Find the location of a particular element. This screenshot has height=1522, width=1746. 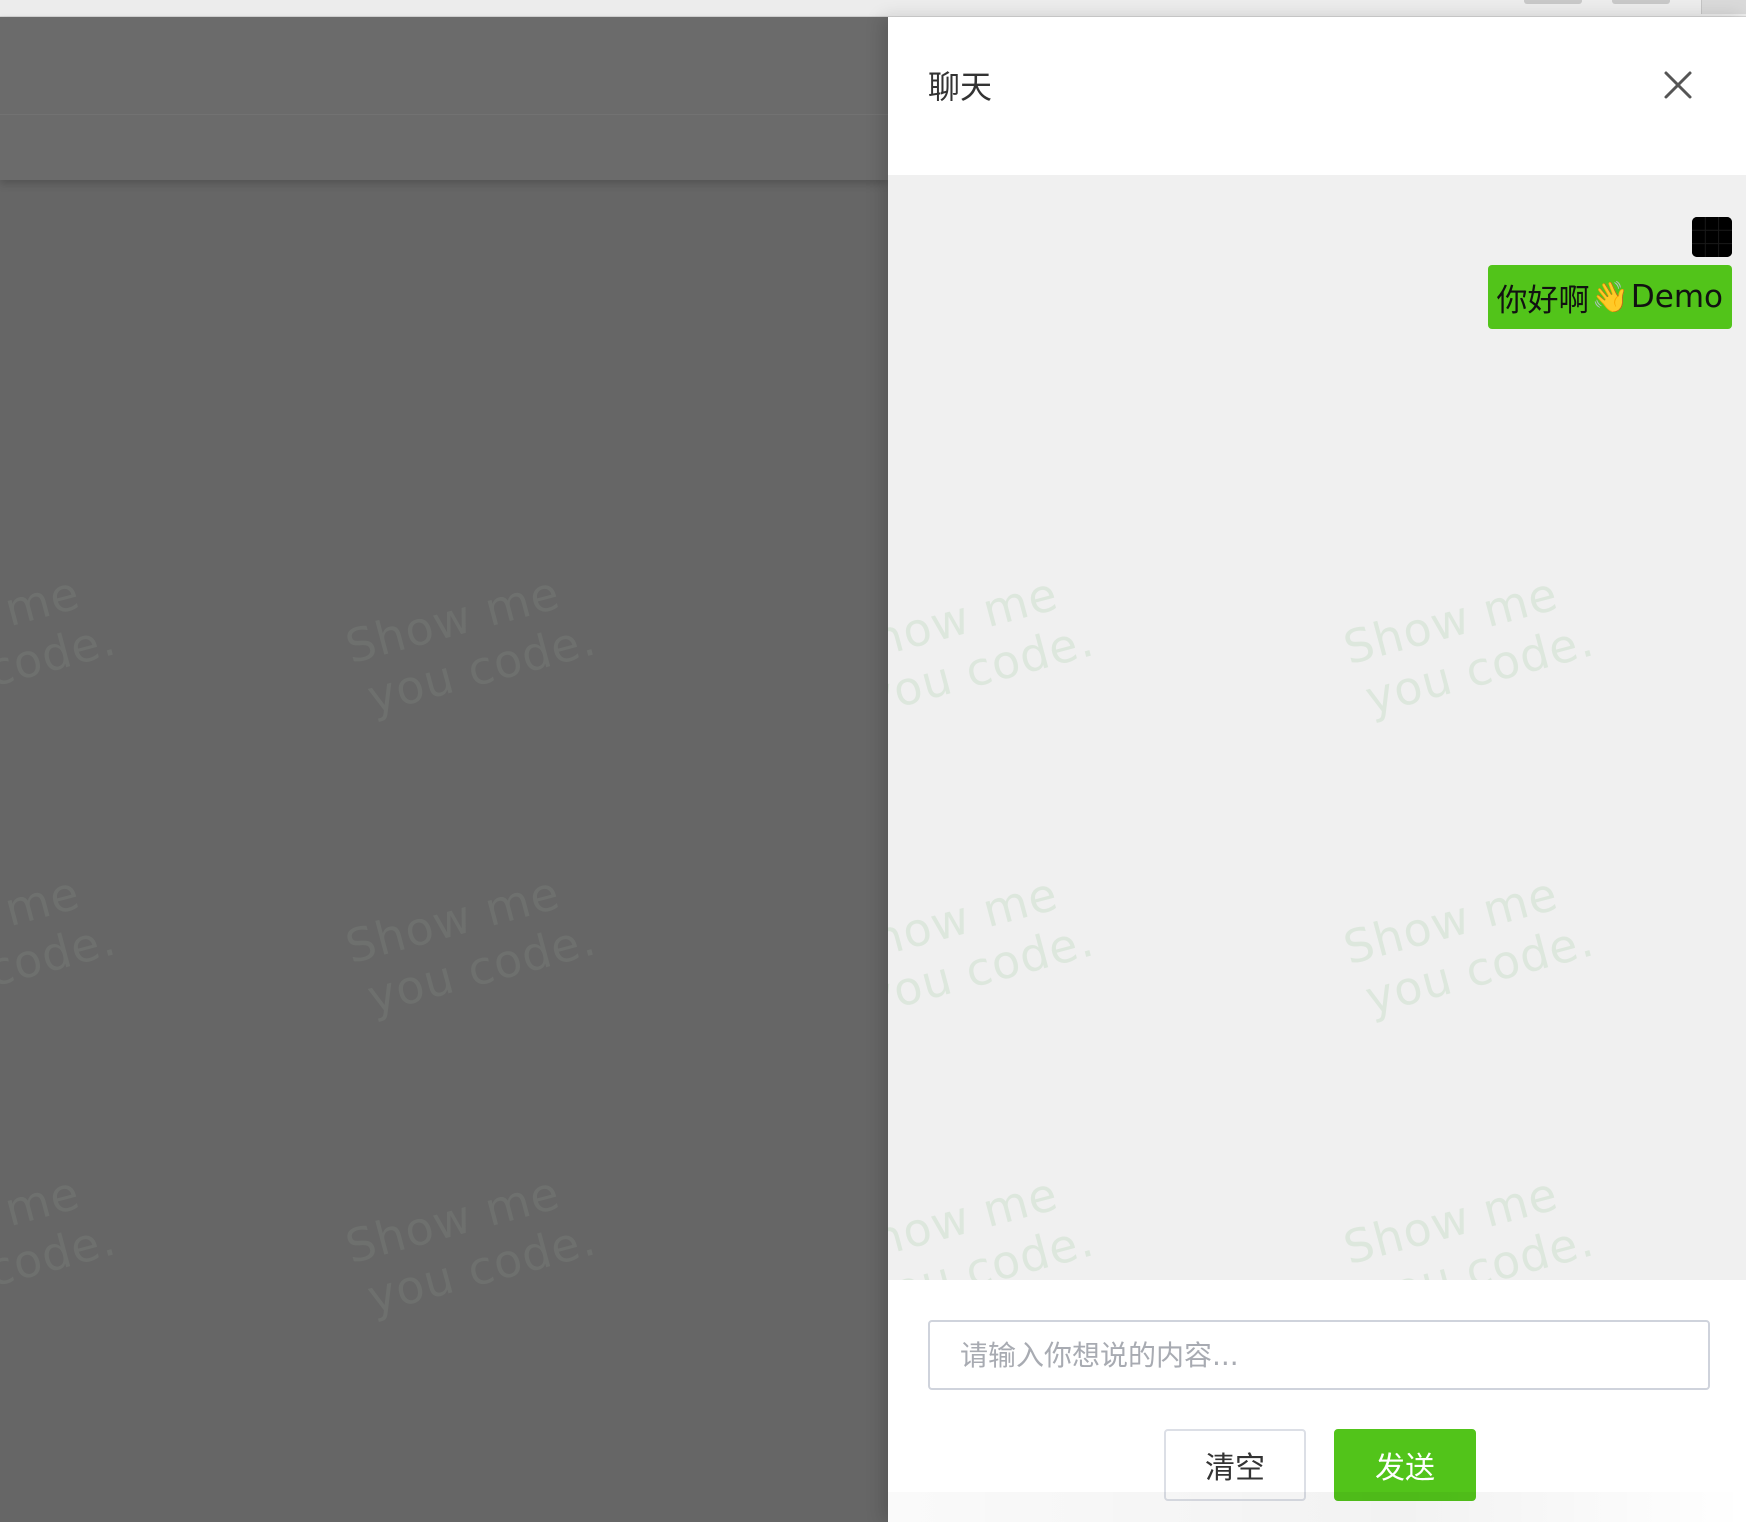

message-input is located at coordinates (1319, 1355).